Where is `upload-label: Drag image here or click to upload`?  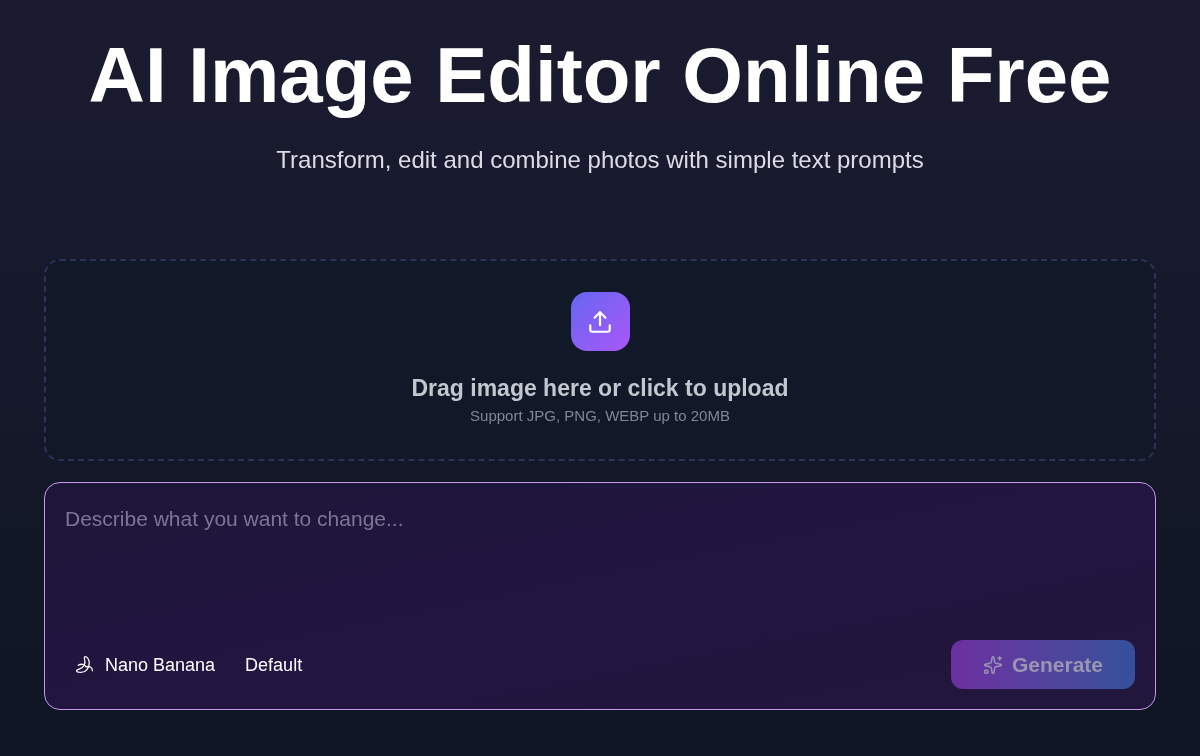
upload-label: Drag image here or click to upload is located at coordinates (600, 388).